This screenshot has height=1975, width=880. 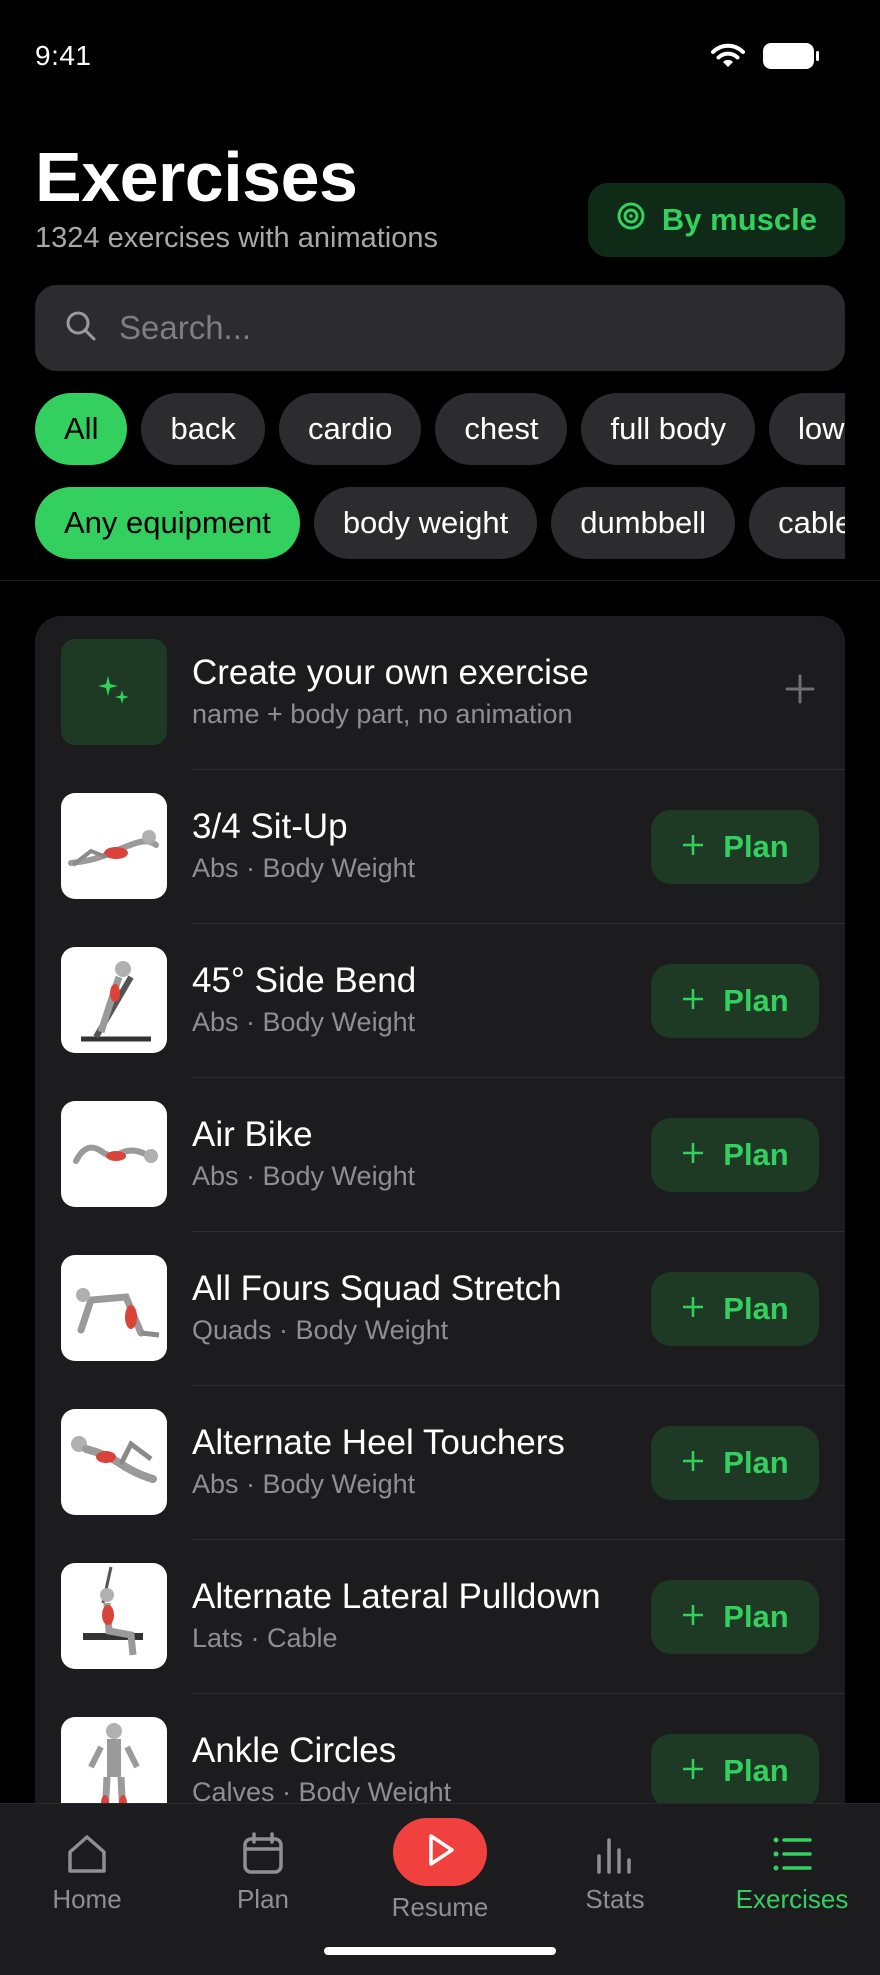 I want to click on status-icons, so click(x=765, y=56).